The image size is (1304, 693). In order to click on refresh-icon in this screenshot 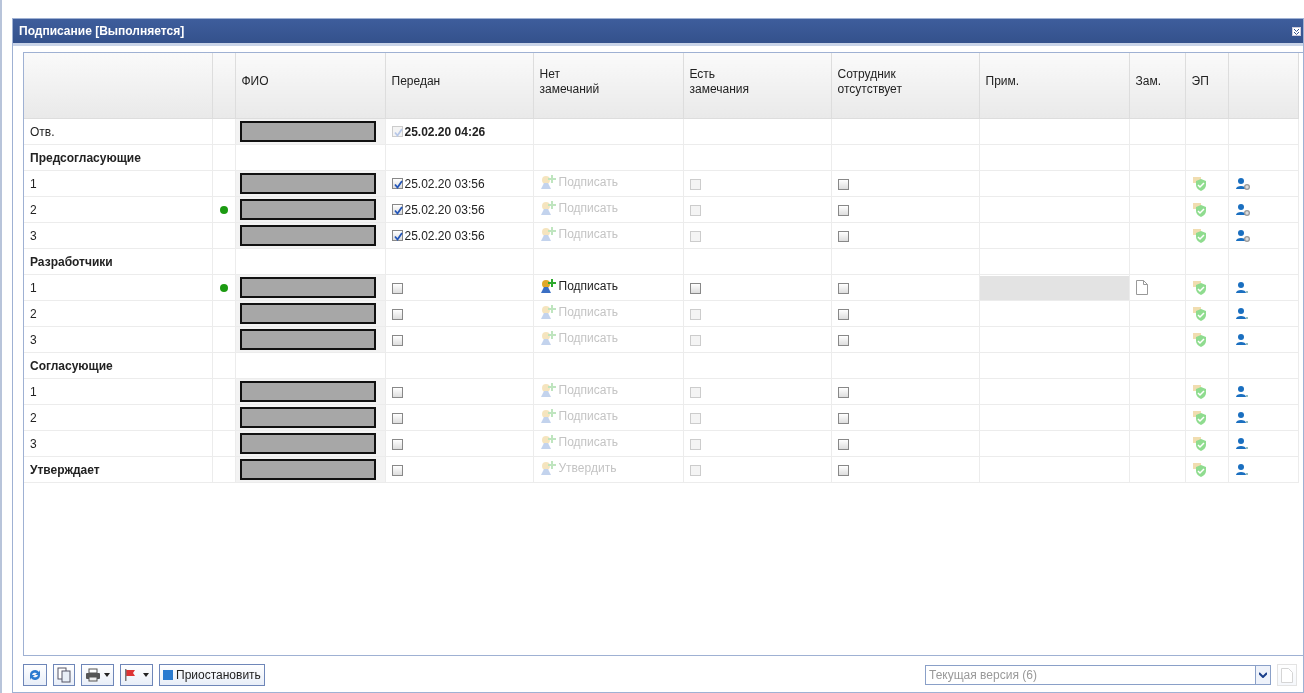, I will do `click(35, 675)`.